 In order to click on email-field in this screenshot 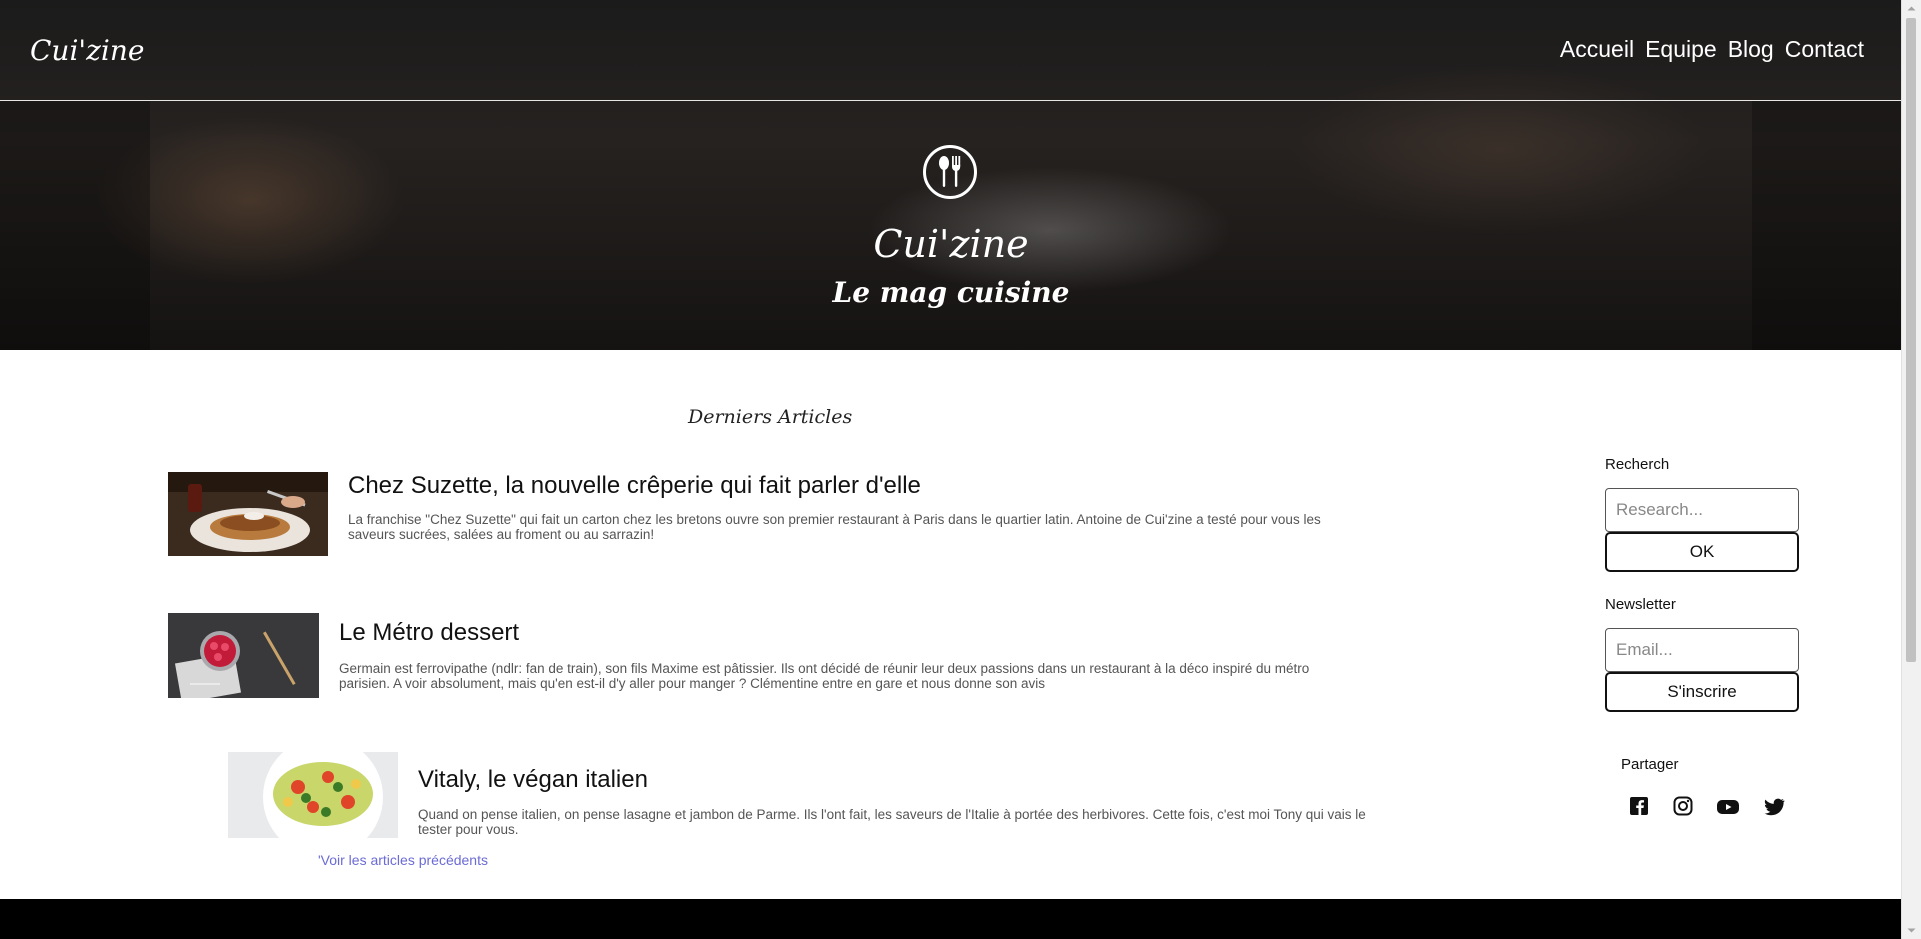, I will do `click(1702, 650)`.